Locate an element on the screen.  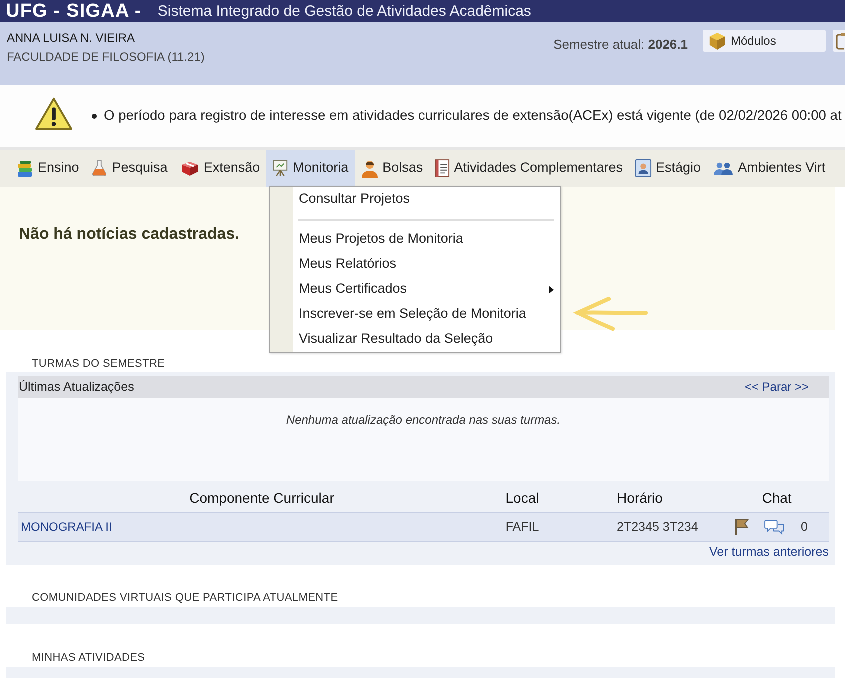
section-title: COMUNIDADES VIRTUAIS QUE PARTICIPA ATUALMENTE is located at coordinates (185, 598).